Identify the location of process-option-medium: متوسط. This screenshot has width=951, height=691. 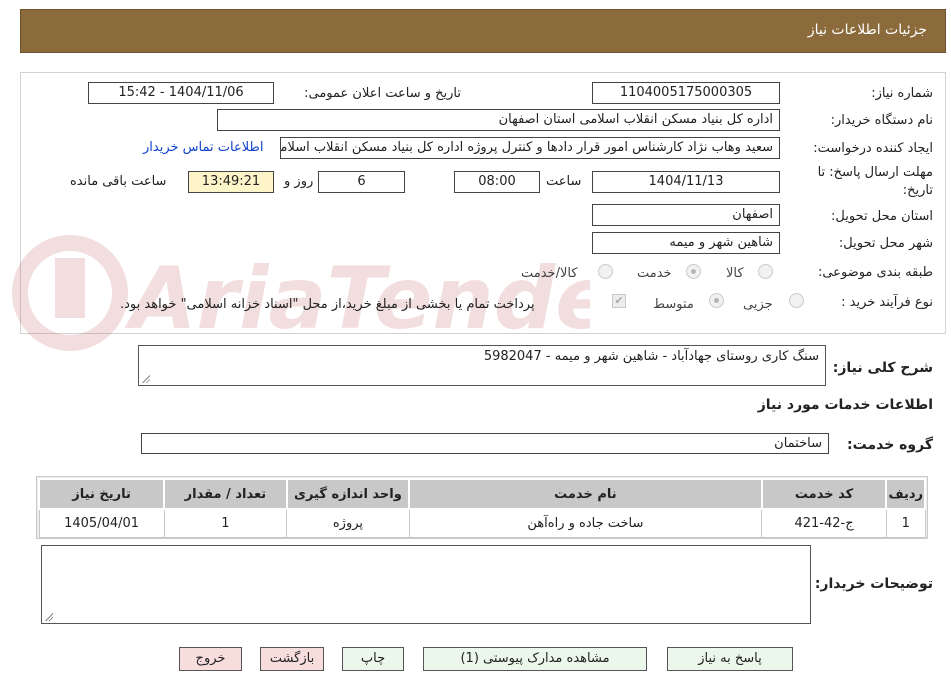
(673, 304).